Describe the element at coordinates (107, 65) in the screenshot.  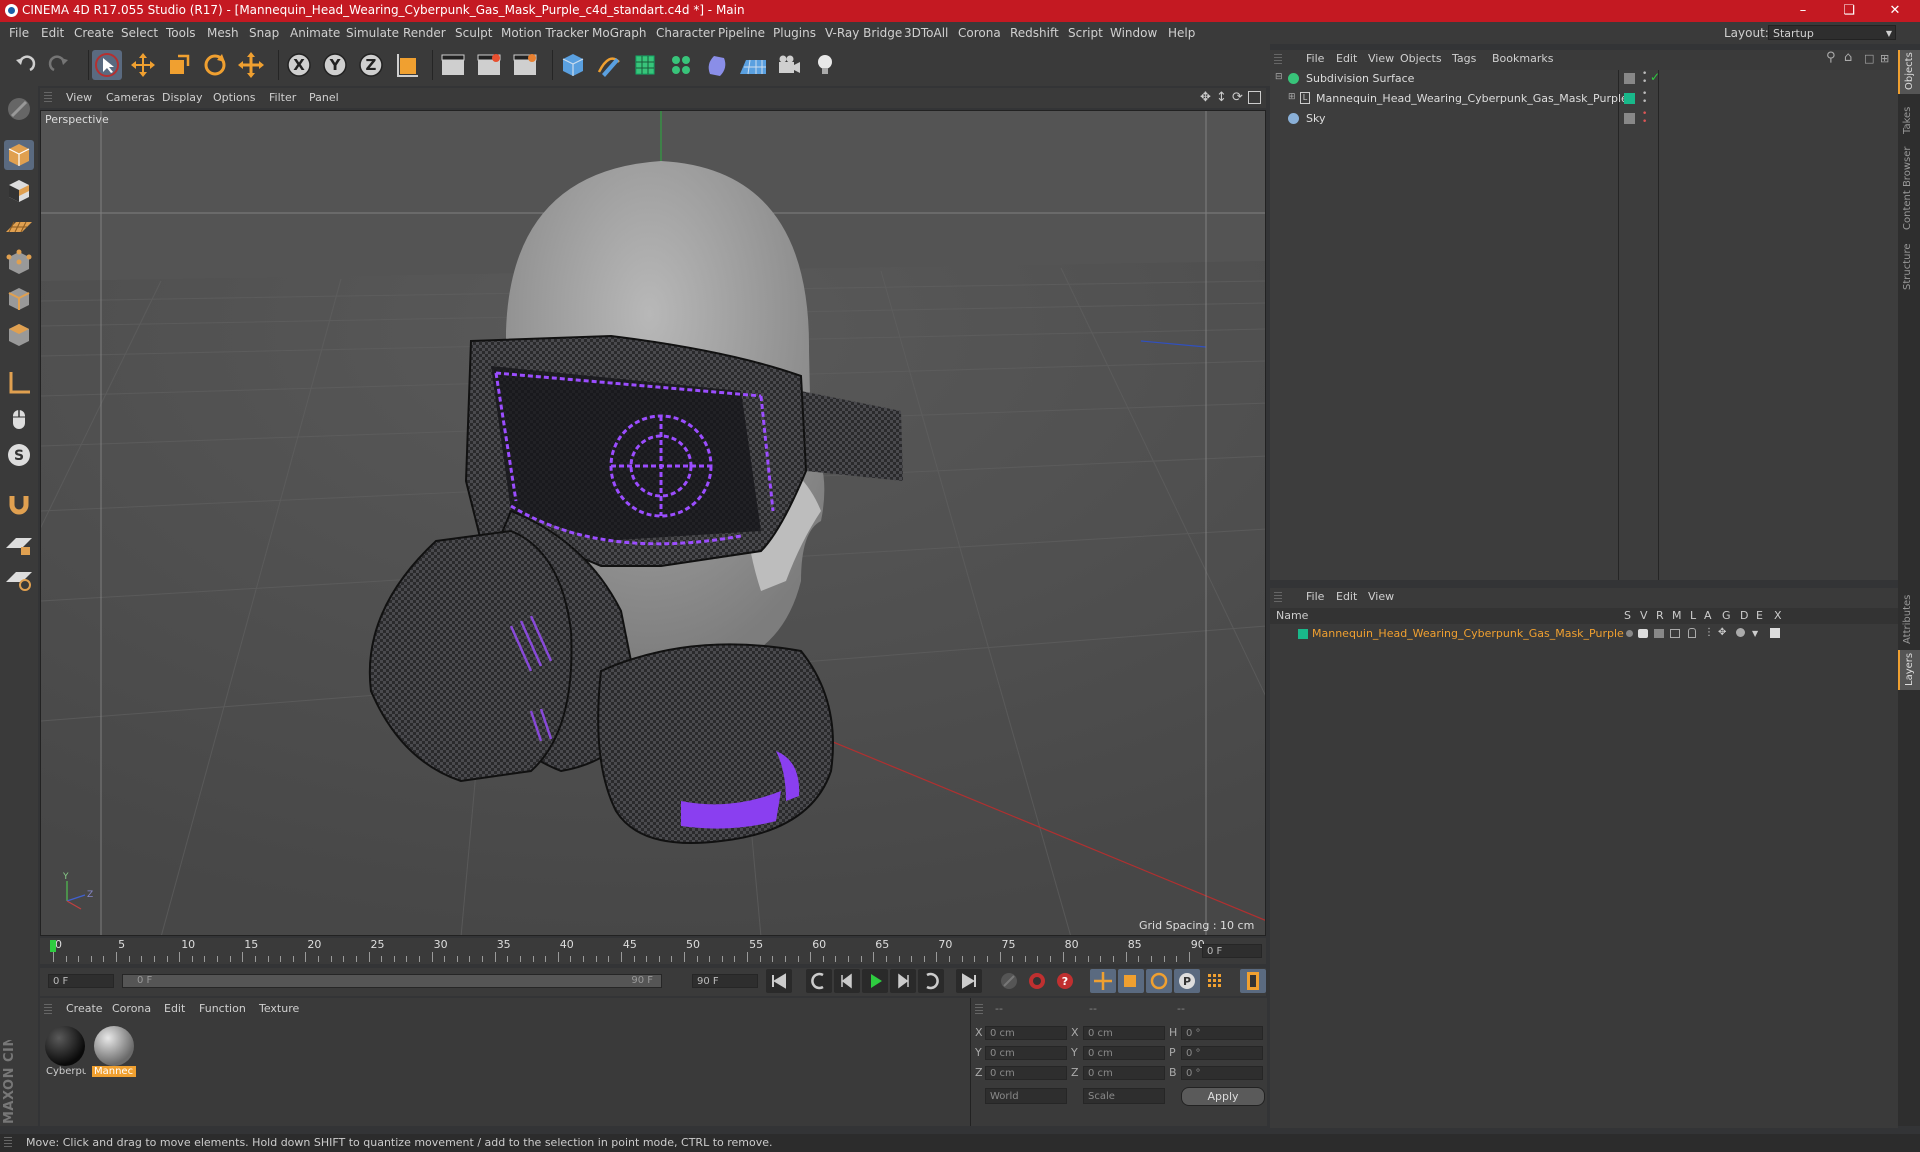
I see `select-tool-button` at that location.